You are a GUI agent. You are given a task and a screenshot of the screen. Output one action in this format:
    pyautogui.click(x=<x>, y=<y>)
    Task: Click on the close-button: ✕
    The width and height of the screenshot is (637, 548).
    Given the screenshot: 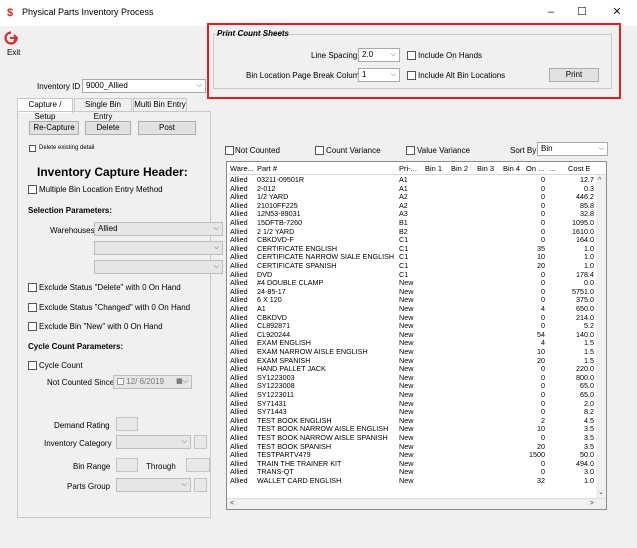 What is the action you would take?
    pyautogui.click(x=617, y=12)
    